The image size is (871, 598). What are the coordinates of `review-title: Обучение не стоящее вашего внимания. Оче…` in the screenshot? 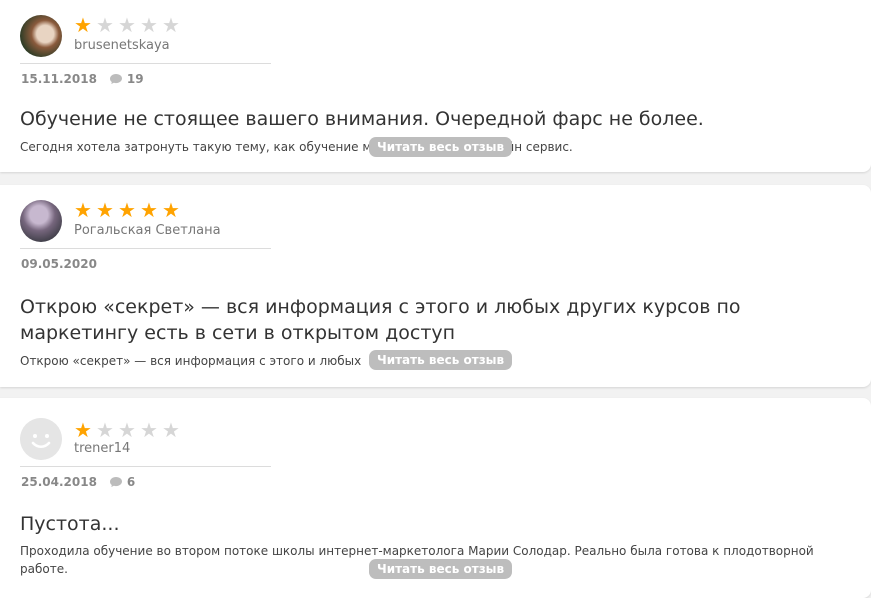 It's located at (440, 119).